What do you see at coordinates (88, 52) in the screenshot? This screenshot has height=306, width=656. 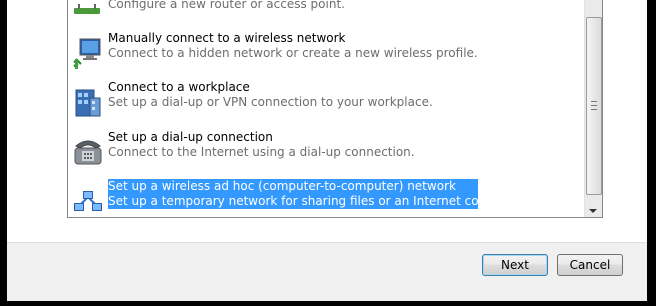 I see `wireless-monitor-icon` at bounding box center [88, 52].